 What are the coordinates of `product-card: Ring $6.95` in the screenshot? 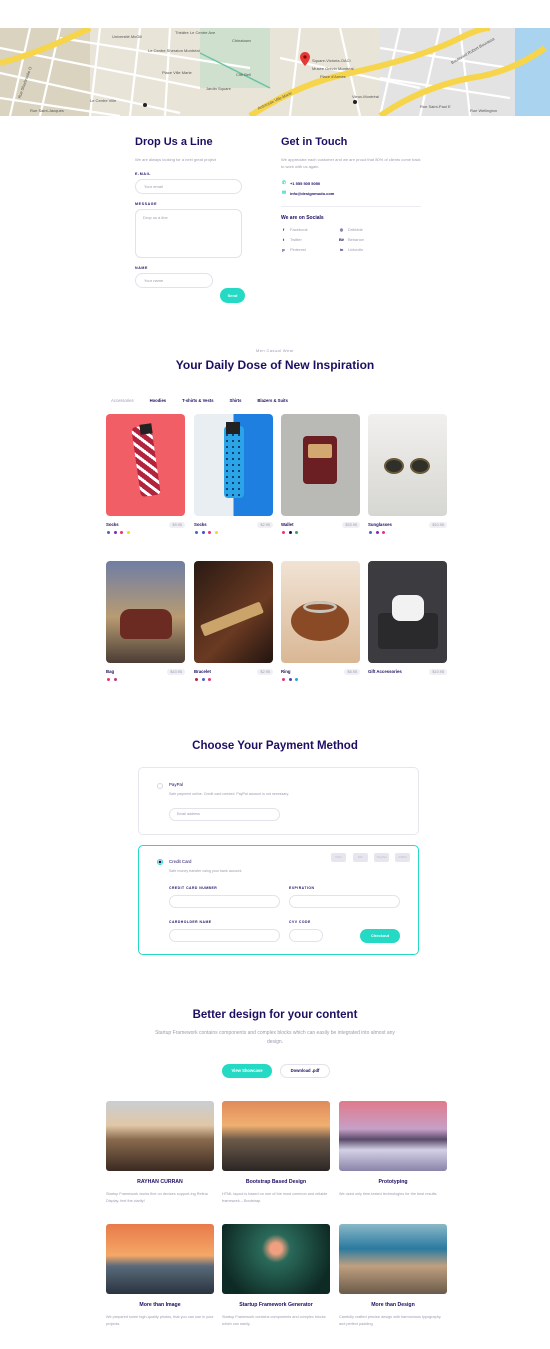 It's located at (320, 621).